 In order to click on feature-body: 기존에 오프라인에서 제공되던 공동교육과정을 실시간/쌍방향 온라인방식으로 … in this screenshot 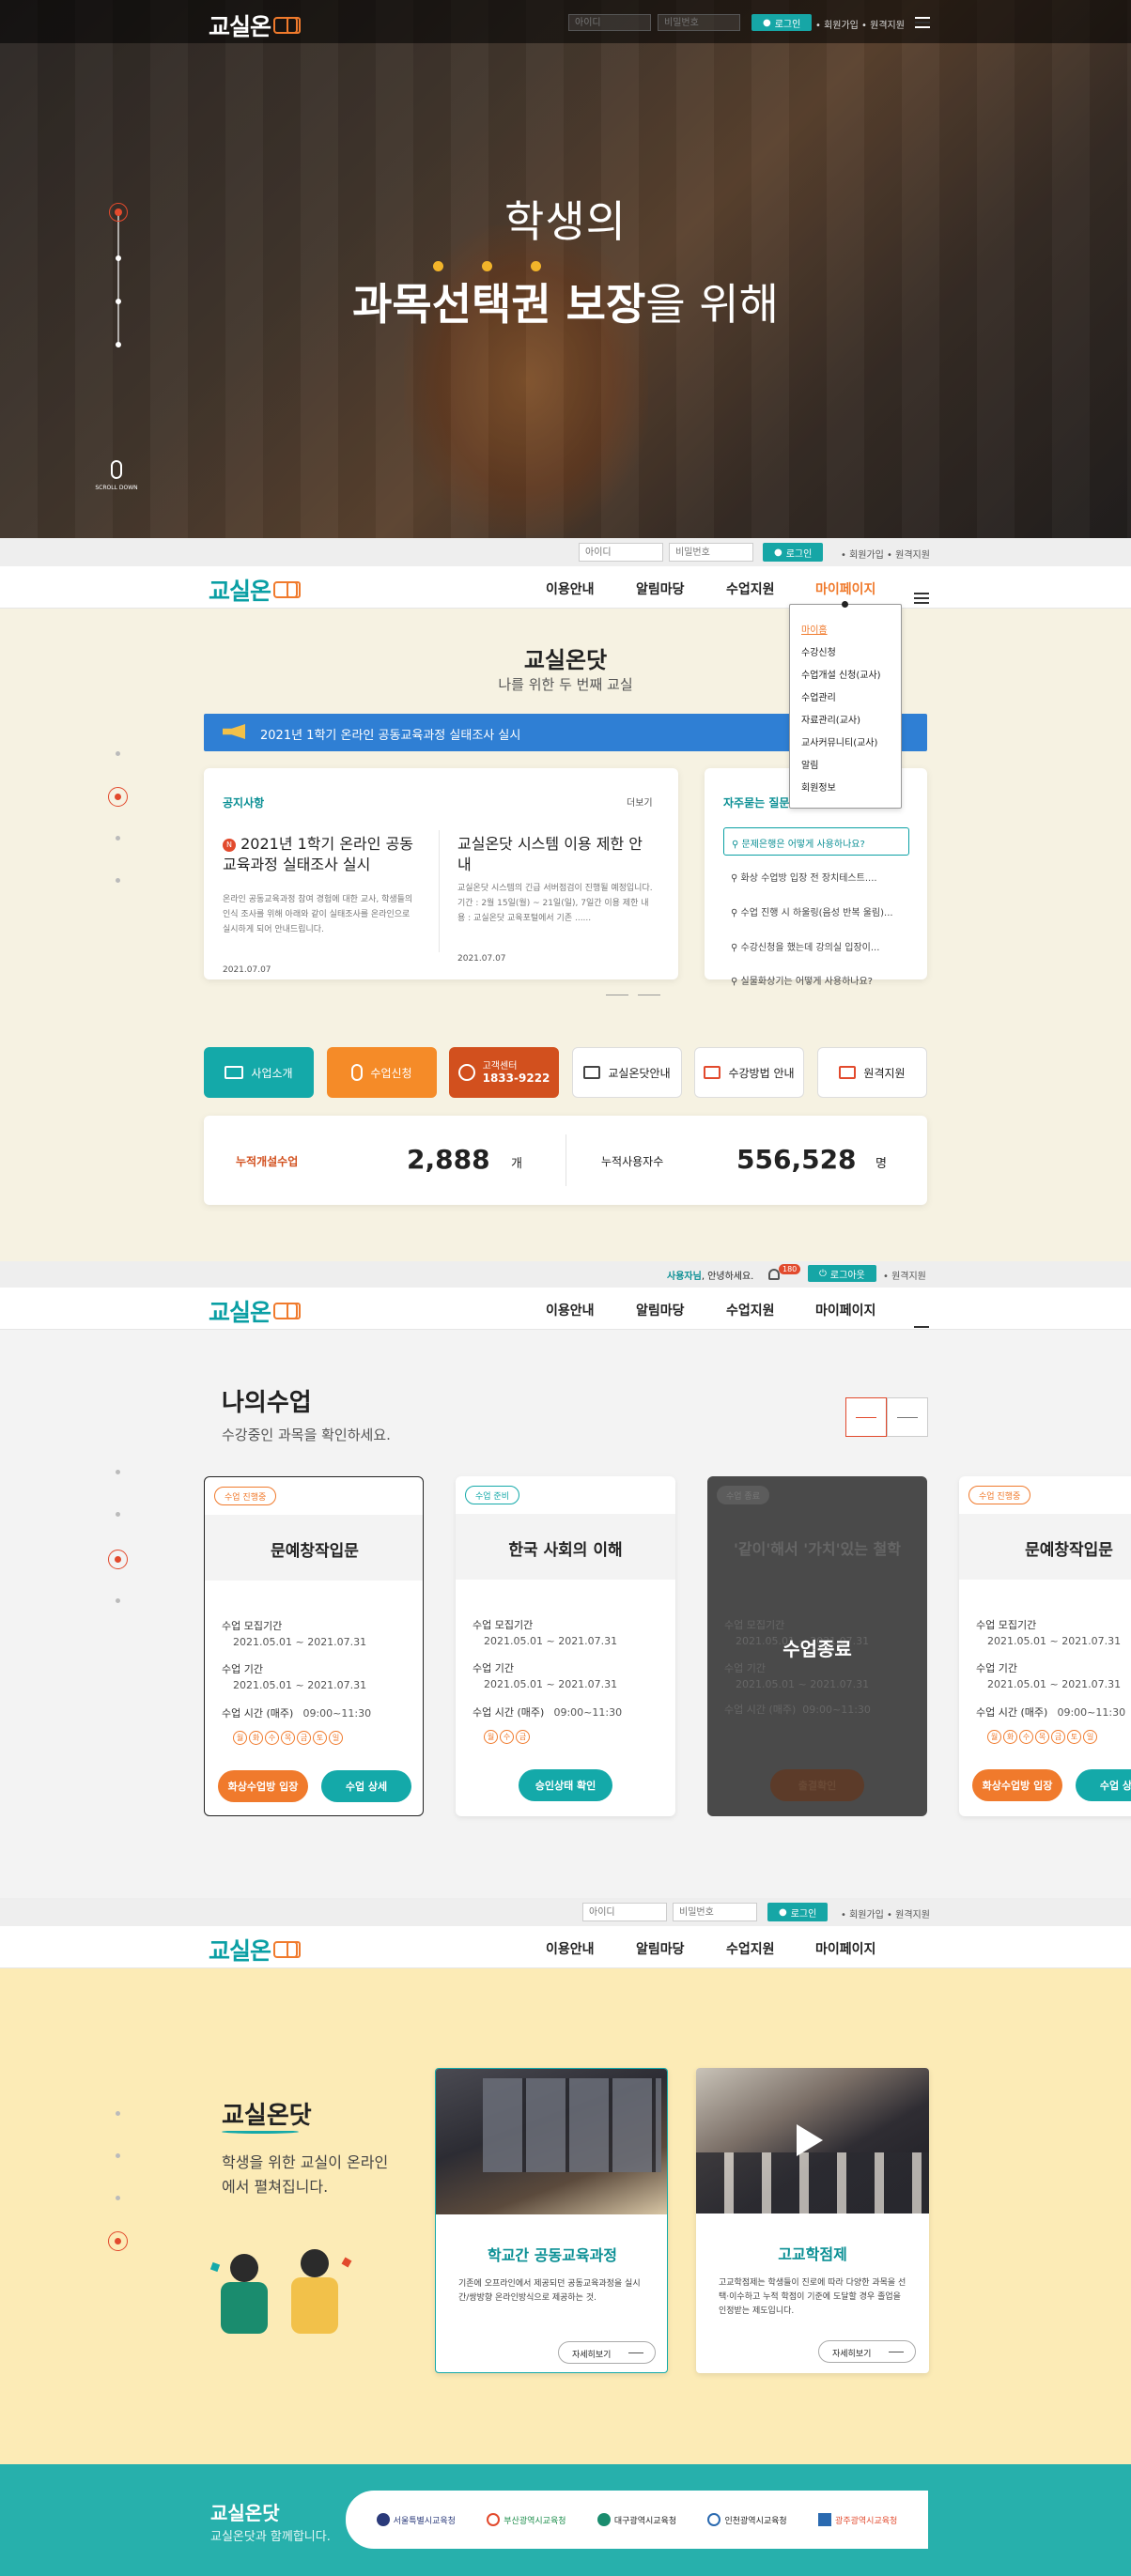, I will do `click(549, 2291)`.